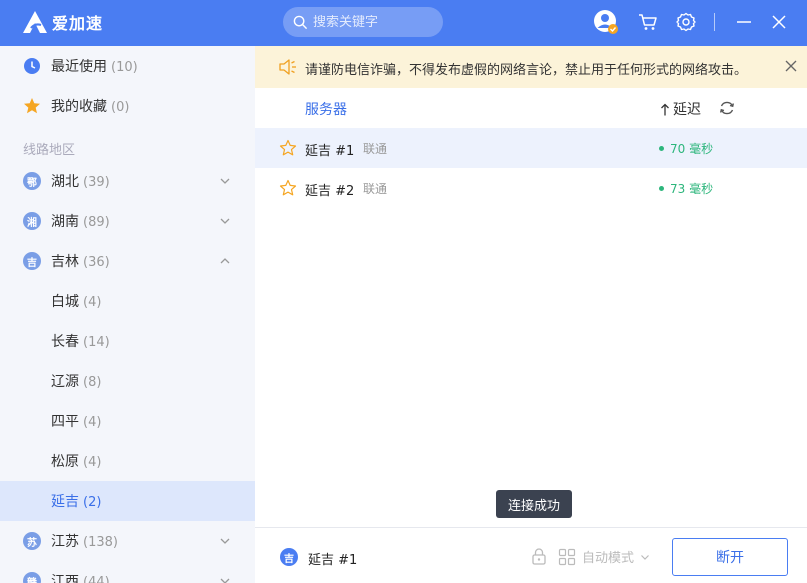  I want to click on disconnect-button: 断开, so click(730, 557).